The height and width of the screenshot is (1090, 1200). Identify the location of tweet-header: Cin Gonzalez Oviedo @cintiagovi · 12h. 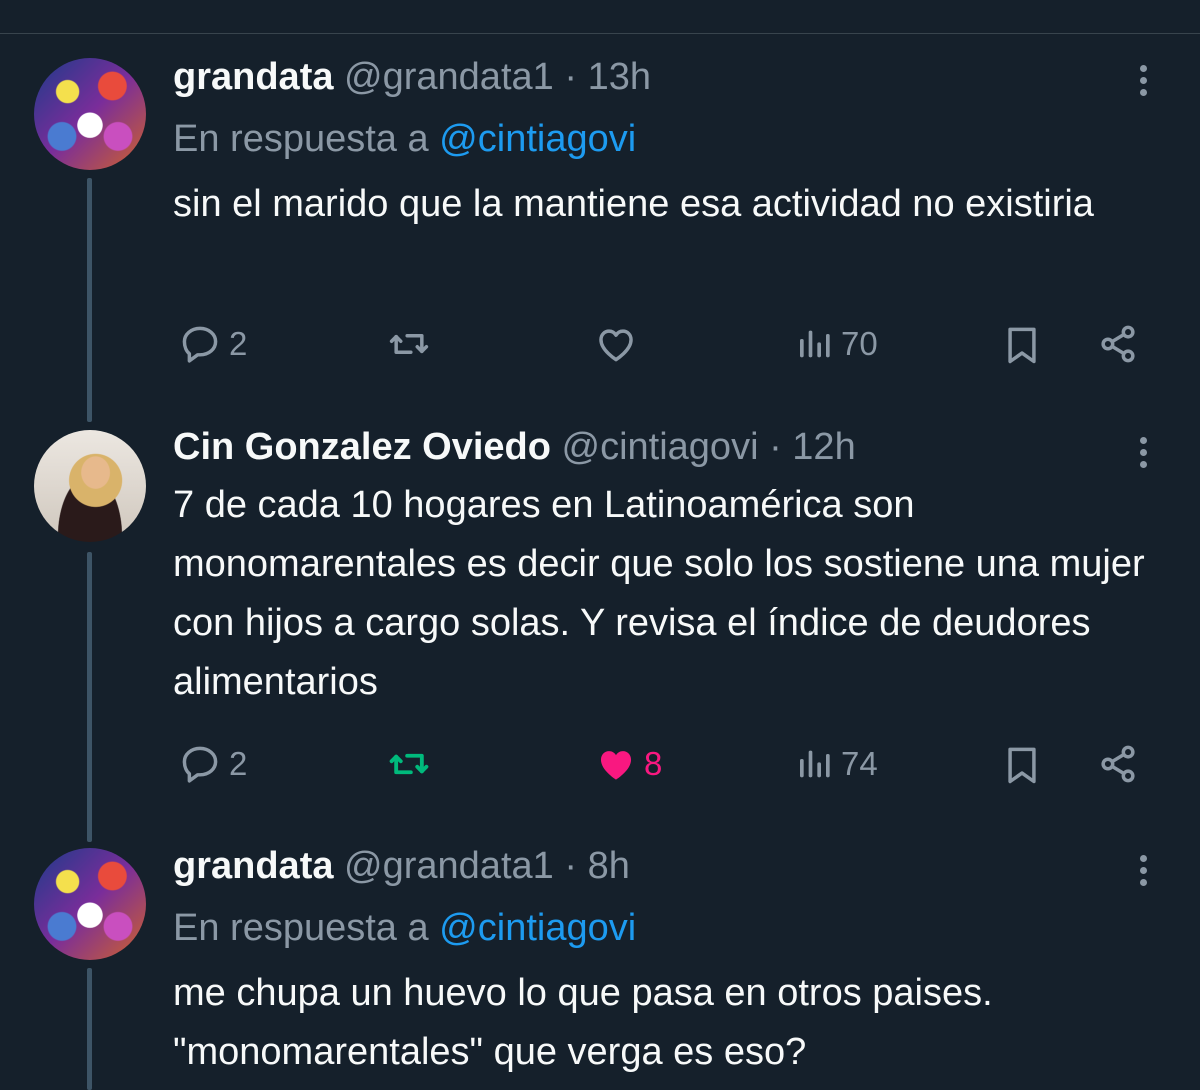
(514, 447).